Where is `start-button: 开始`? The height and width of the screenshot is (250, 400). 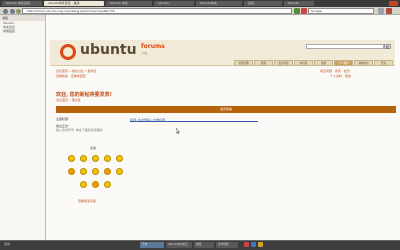 start-button: 开始 is located at coordinates (152, 245).